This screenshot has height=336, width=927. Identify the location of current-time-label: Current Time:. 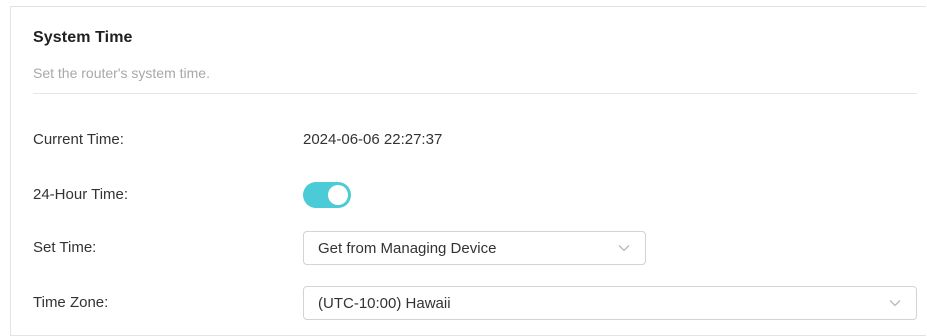
(78, 139).